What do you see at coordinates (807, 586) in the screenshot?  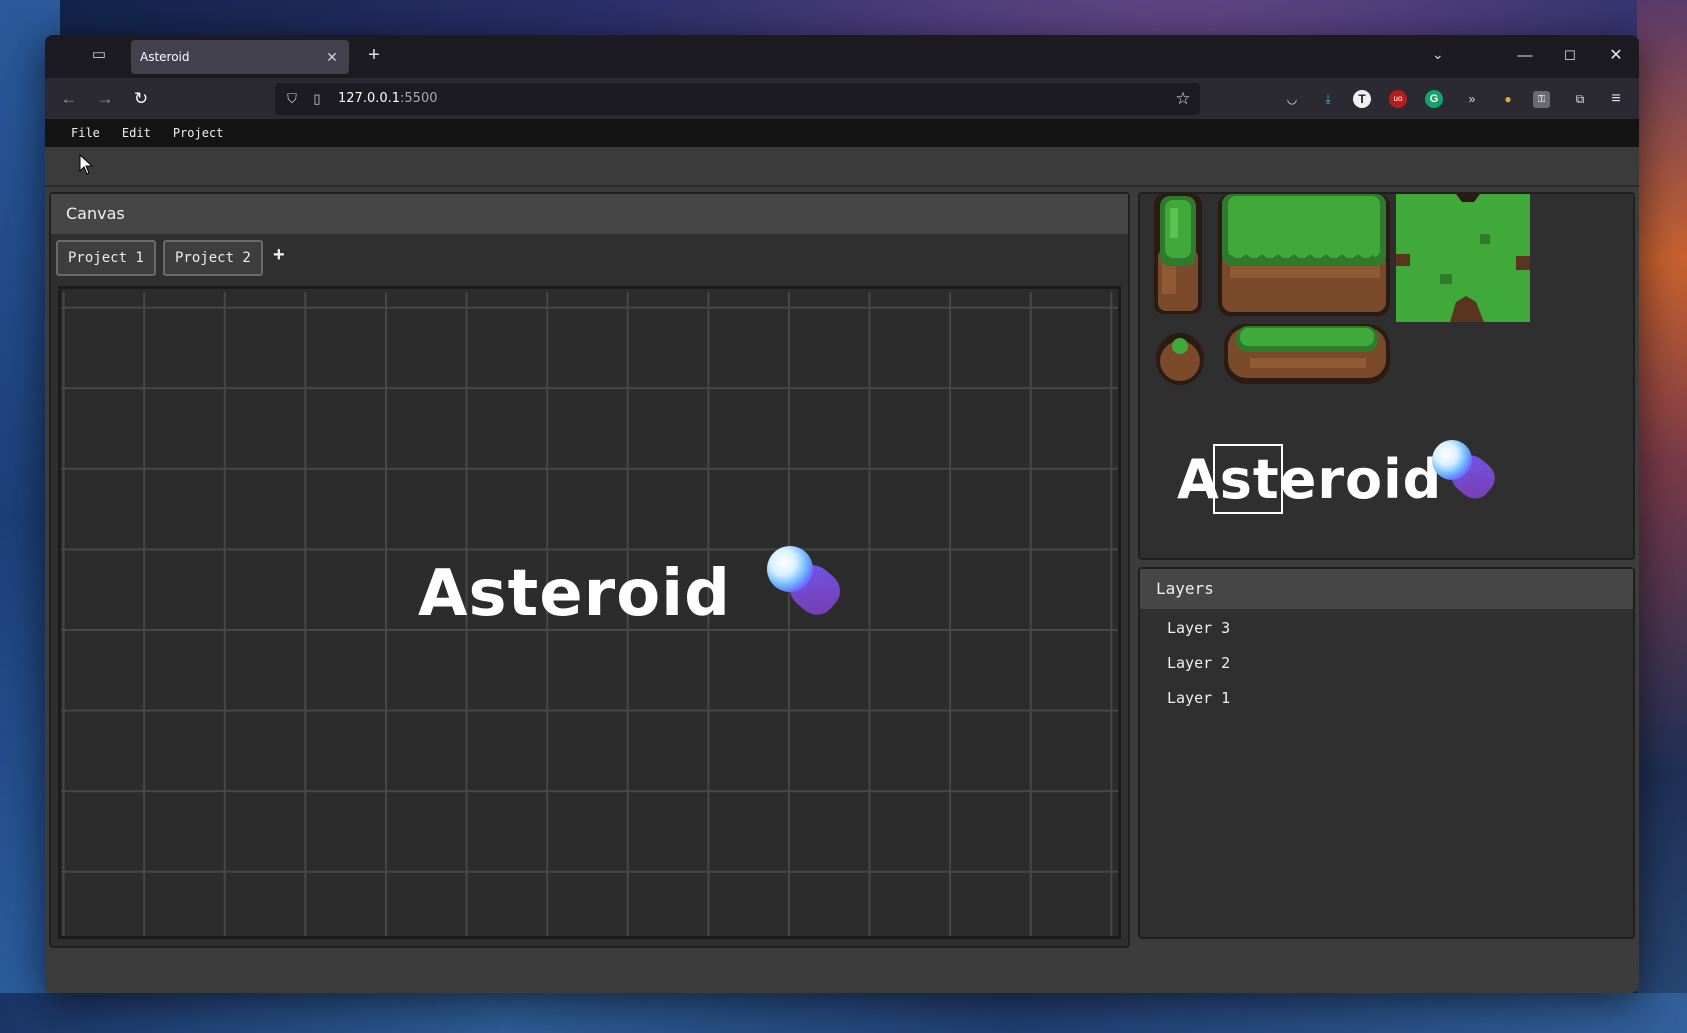 I see `comet-icon` at bounding box center [807, 586].